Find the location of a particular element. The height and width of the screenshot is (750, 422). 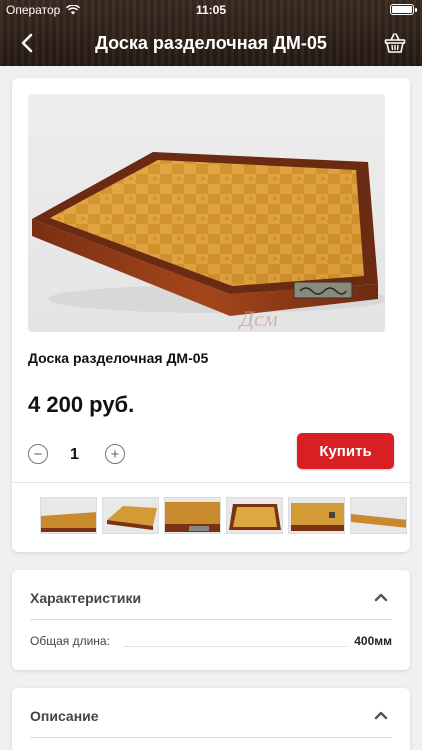

specs-title: Характеристики is located at coordinates (85, 598).